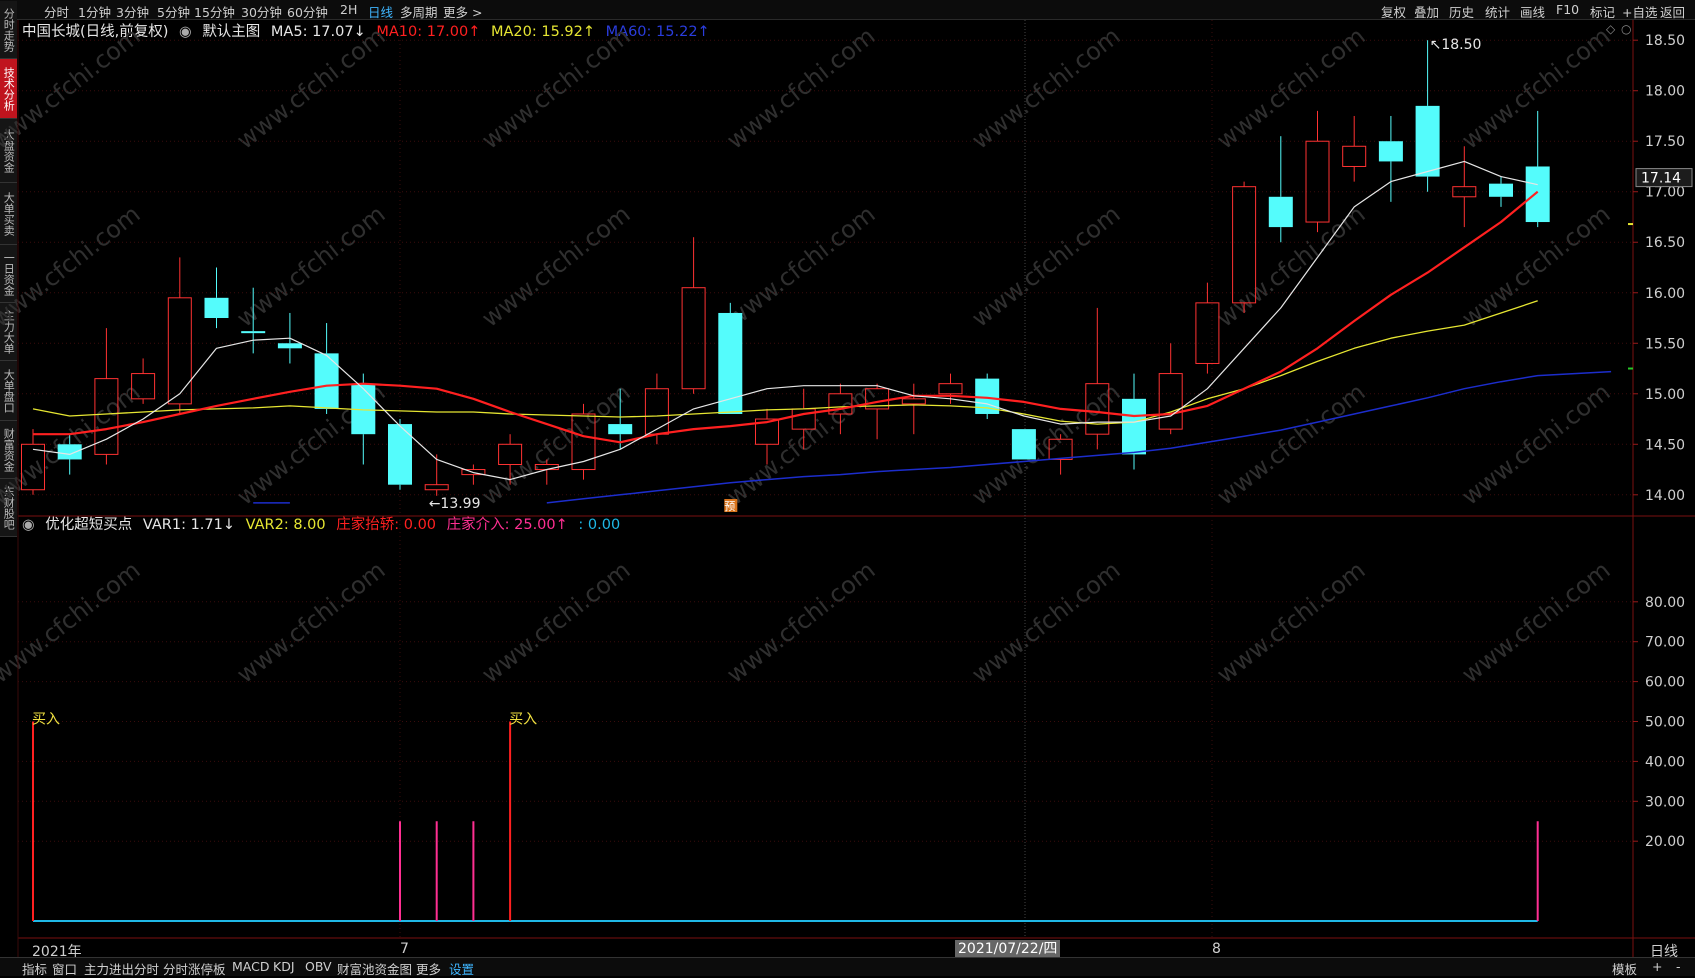 Image resolution: width=1695 pixels, height=978 pixels. I want to click on indicator-tab-4: MACD, so click(250, 966).